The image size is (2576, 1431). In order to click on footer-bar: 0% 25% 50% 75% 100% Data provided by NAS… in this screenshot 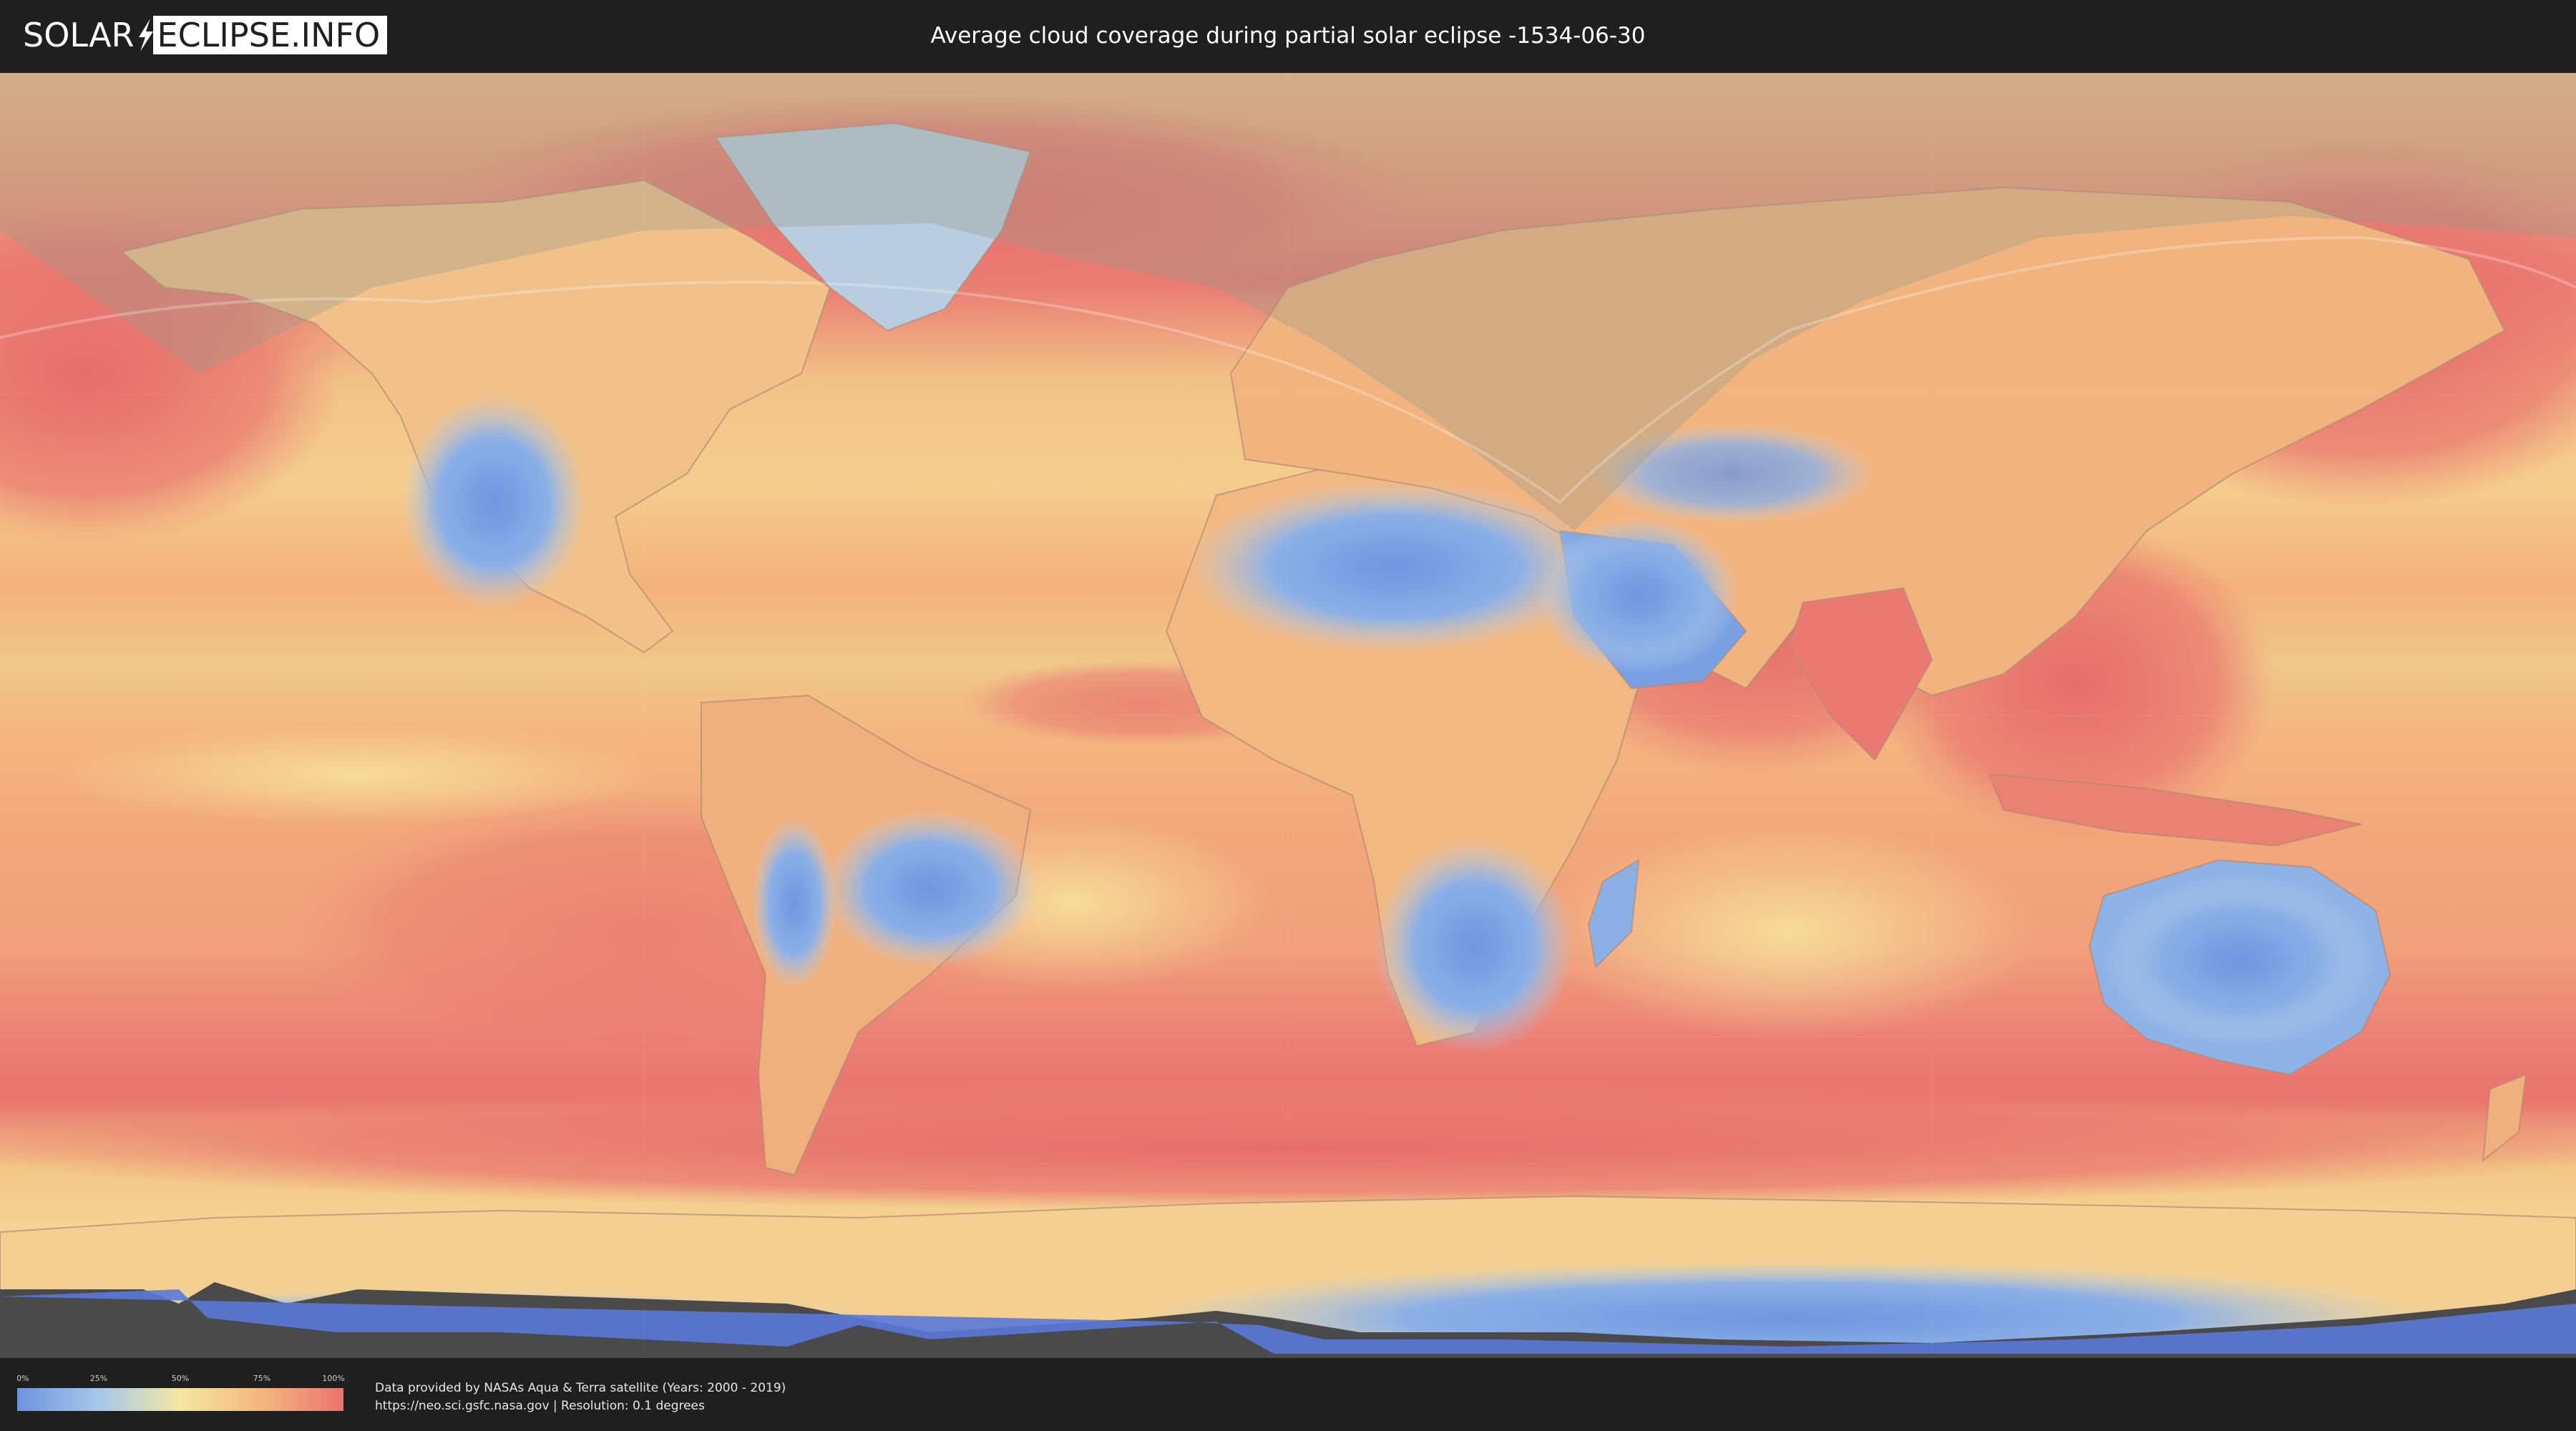, I will do `click(1288, 1394)`.